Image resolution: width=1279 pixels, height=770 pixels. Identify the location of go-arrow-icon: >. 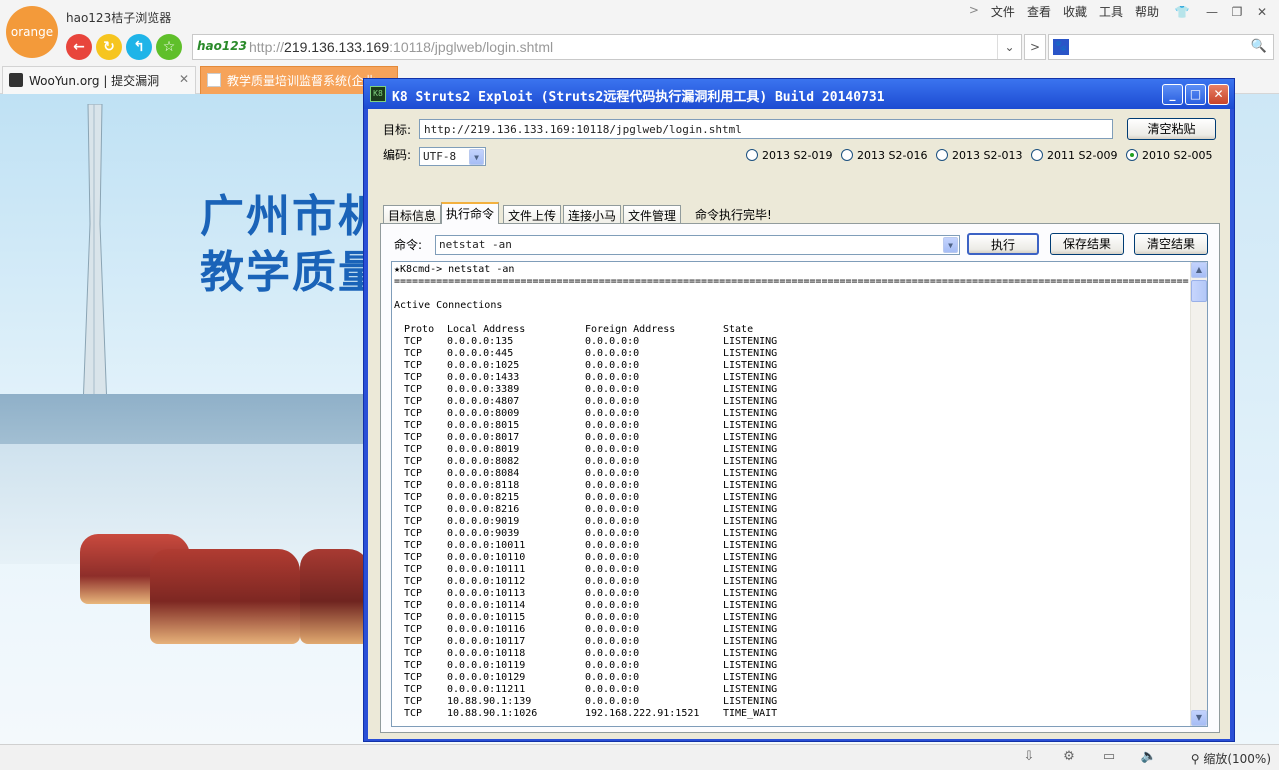
(1035, 47).